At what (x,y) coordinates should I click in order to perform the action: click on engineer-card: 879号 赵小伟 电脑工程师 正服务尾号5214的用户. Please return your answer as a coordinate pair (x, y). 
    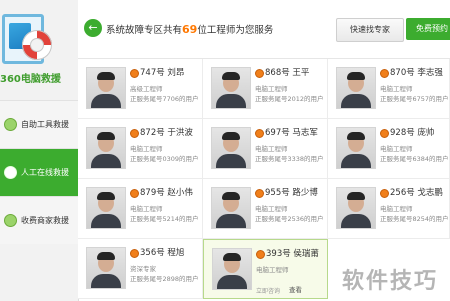
    Looking at the image, I should click on (140, 209).